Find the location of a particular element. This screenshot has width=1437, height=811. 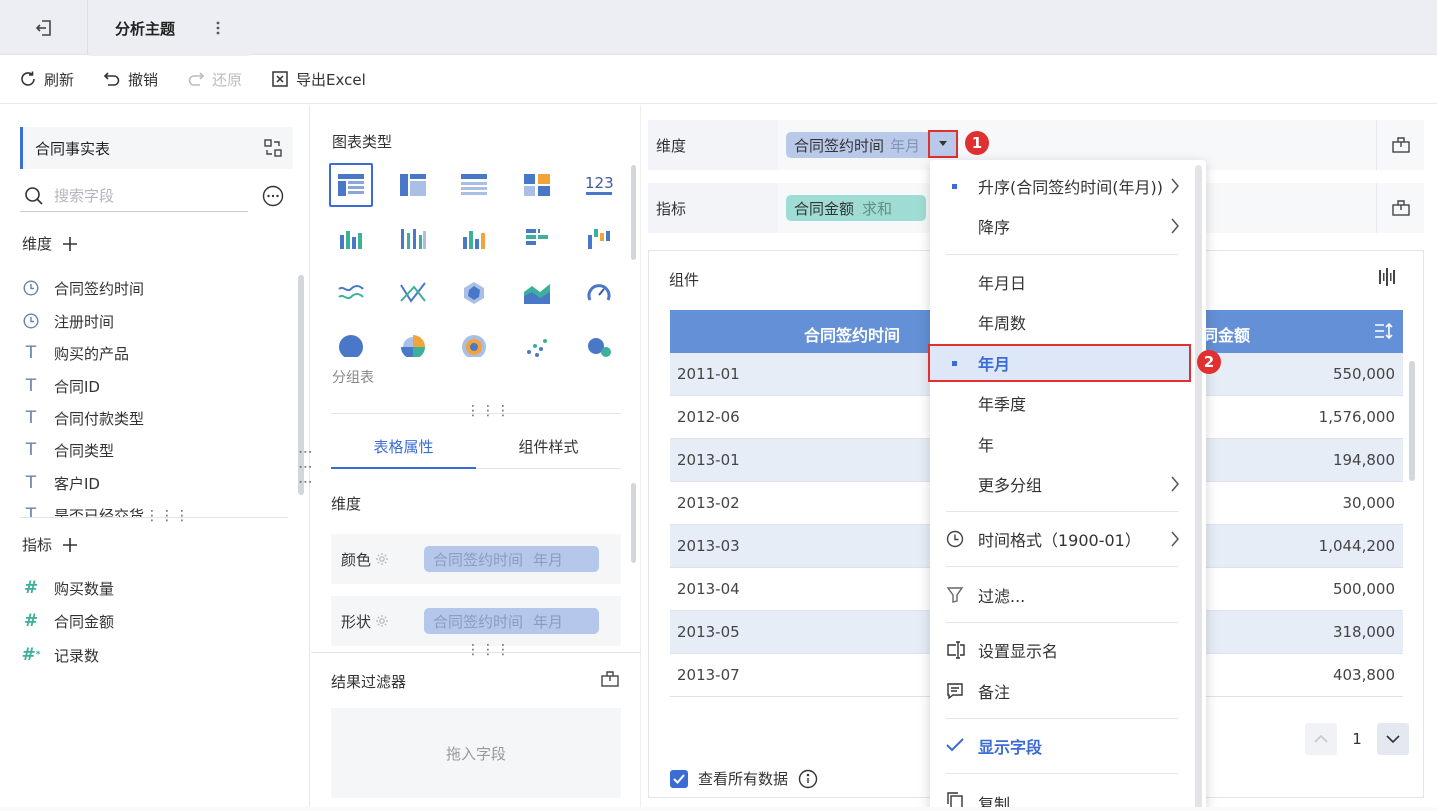

chart-type-line is located at coordinates (351, 293).